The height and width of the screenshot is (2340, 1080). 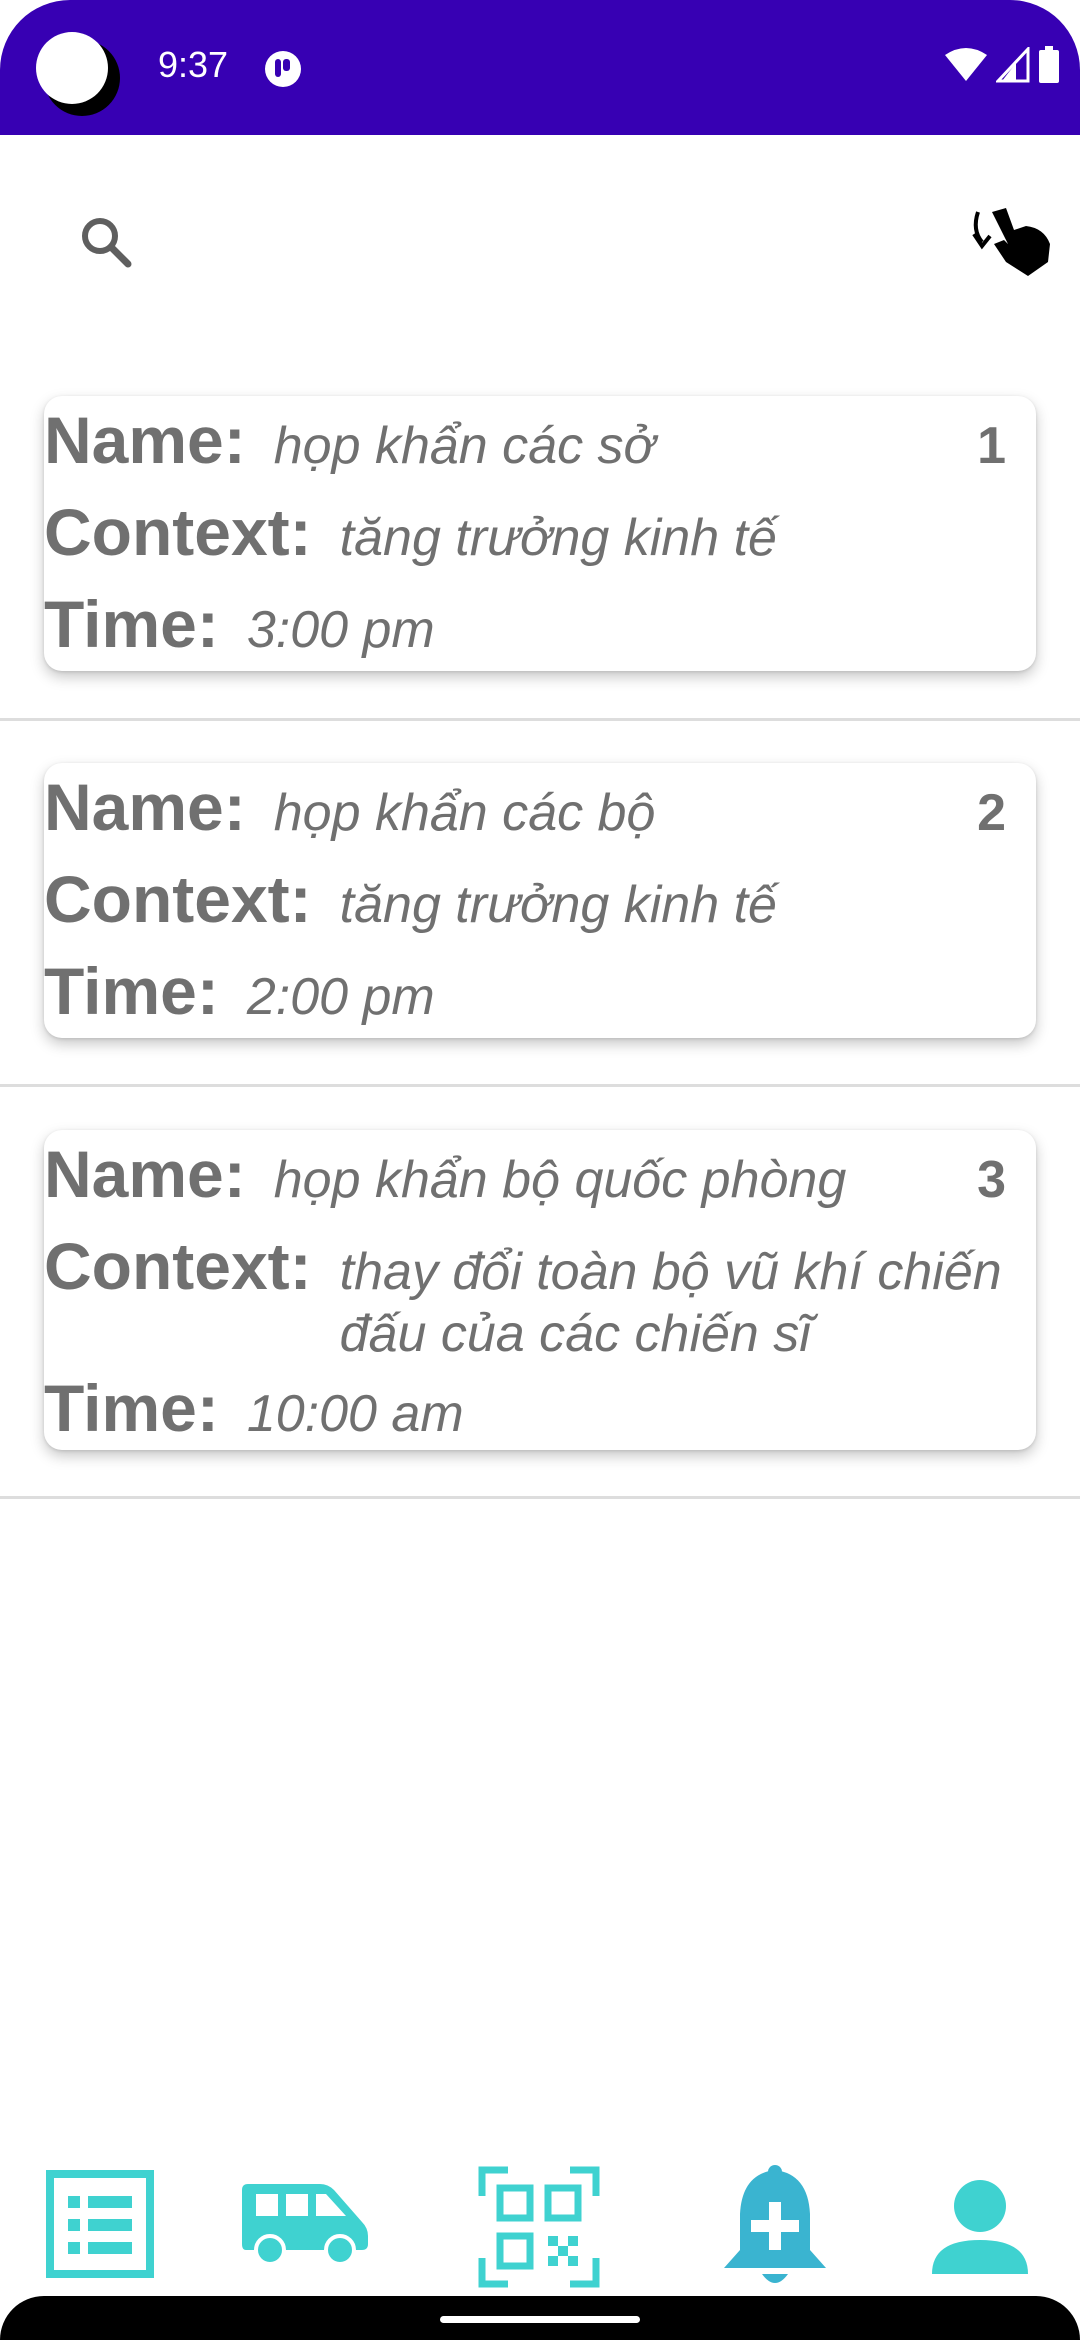 I want to click on gesture-navigation-bar, so click(x=540, y=2318).